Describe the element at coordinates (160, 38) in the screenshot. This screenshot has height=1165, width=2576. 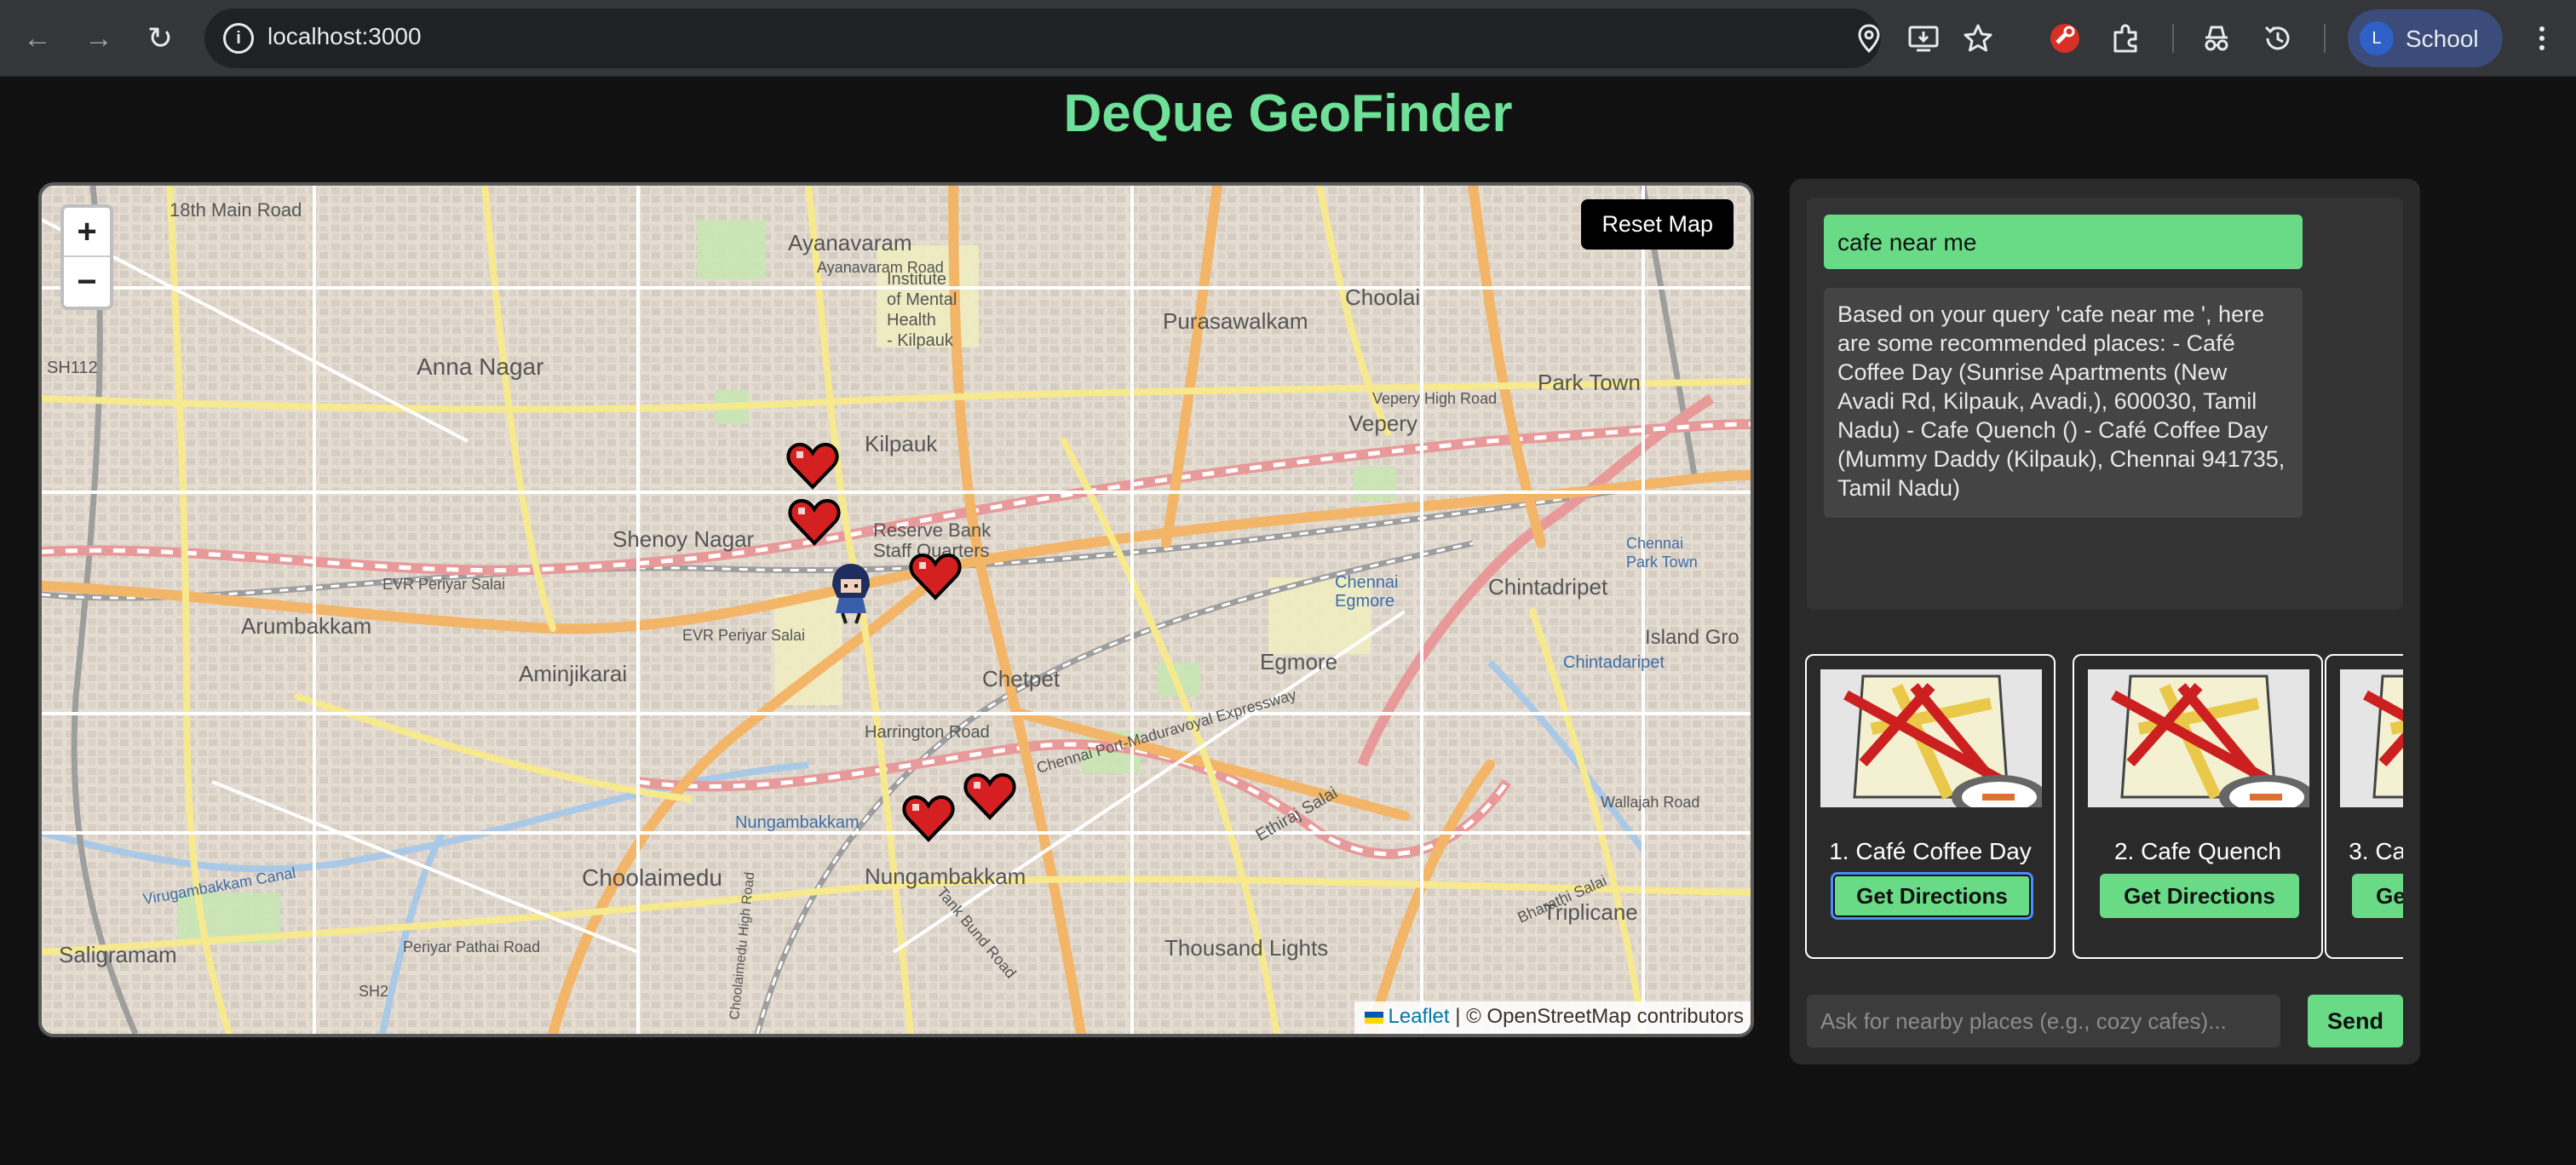
I see `reload-icon: ↻` at that location.